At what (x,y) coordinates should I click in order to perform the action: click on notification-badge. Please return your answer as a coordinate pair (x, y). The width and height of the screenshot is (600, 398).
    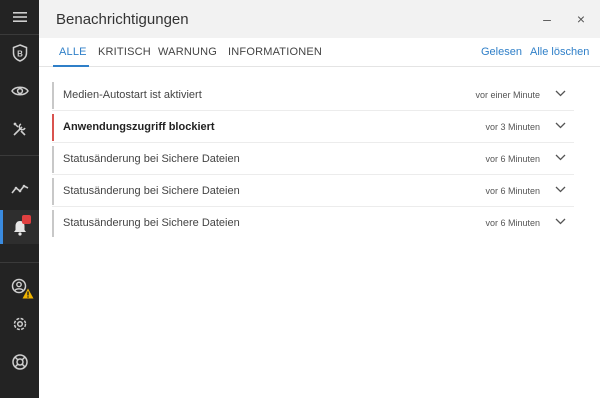
    Looking at the image, I should click on (26, 219).